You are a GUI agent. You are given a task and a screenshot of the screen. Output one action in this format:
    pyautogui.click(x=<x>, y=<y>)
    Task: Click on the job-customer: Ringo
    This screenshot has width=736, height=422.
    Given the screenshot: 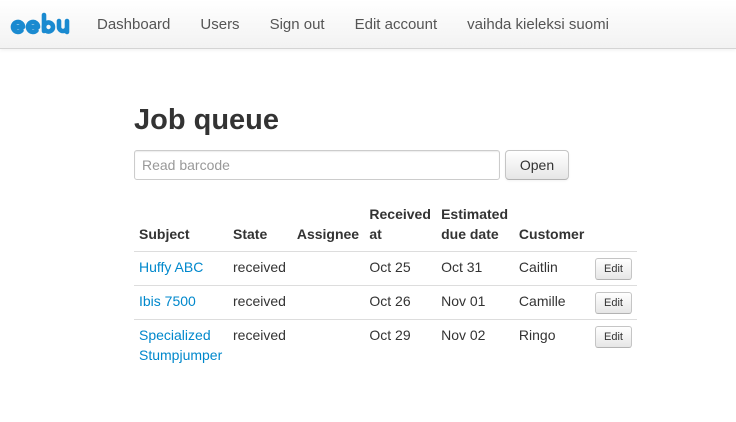 What is the action you would take?
    pyautogui.click(x=552, y=344)
    